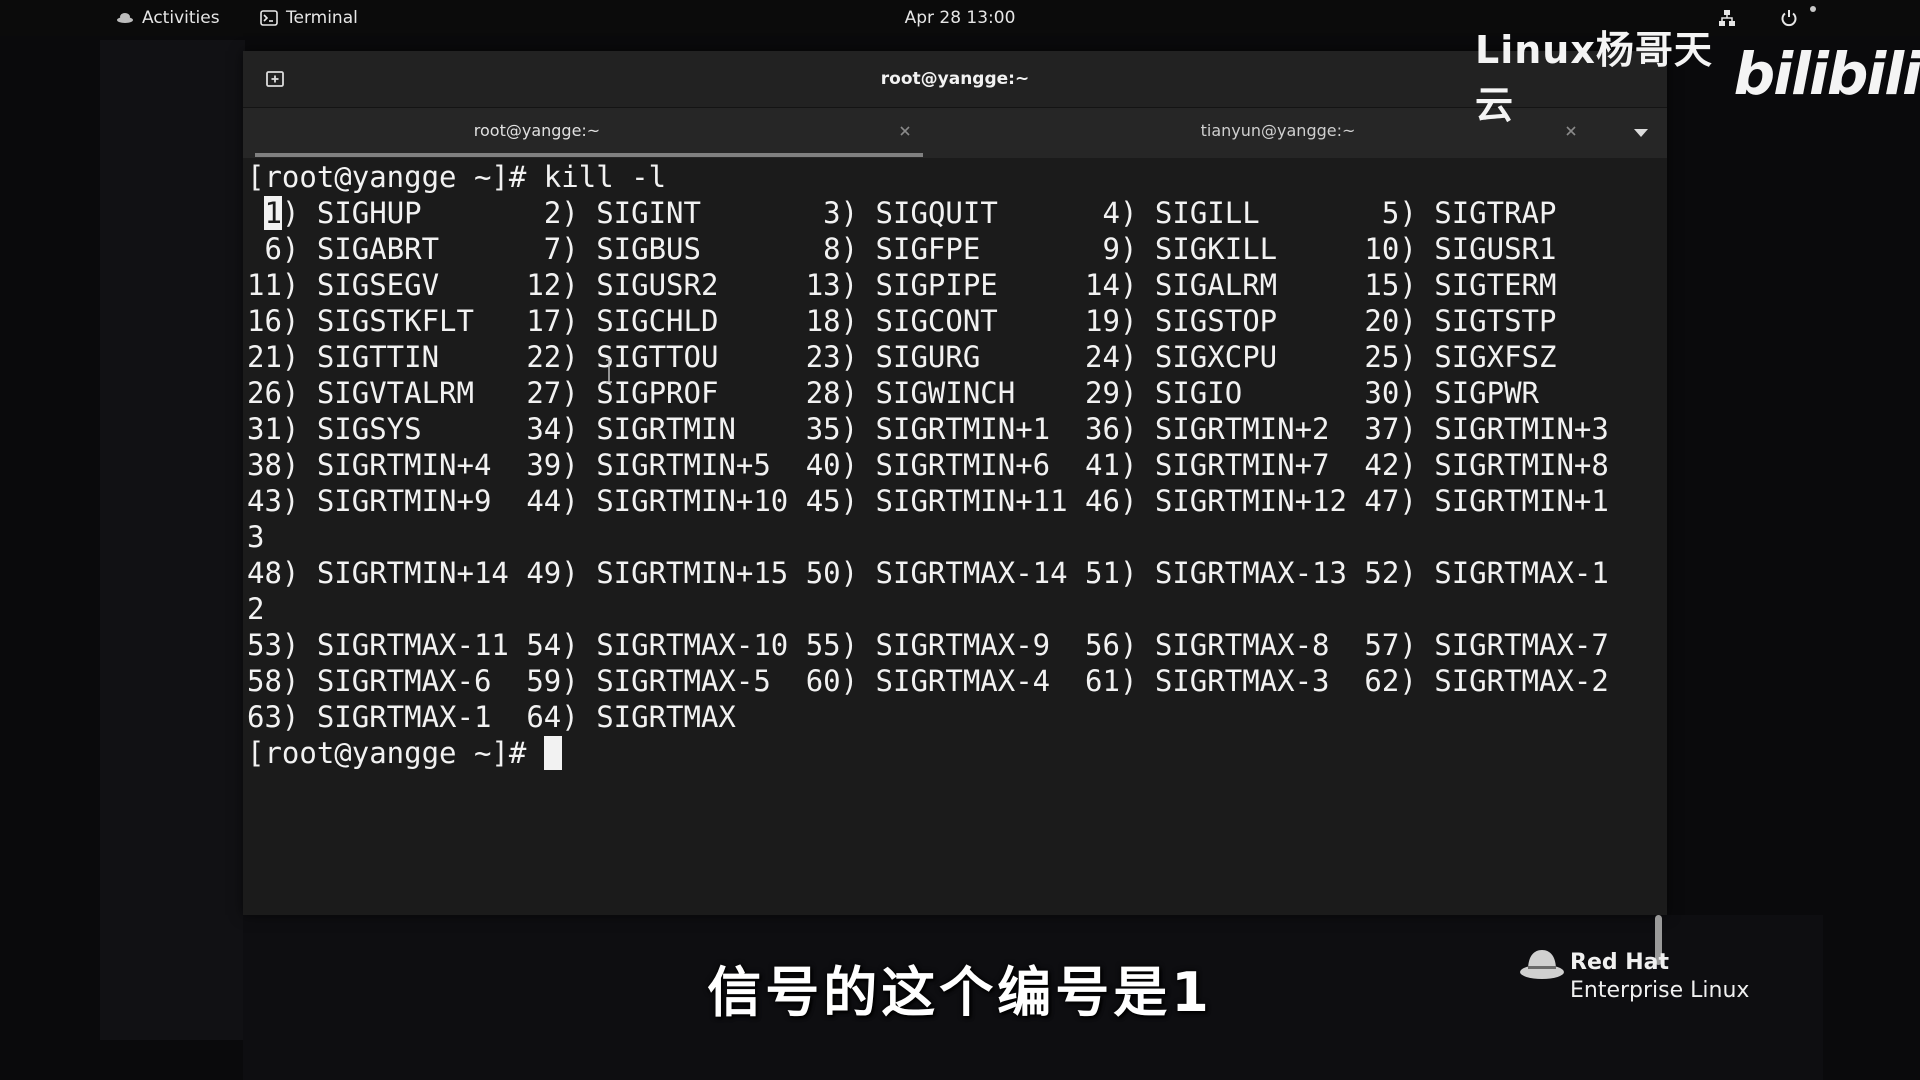  Describe the element at coordinates (1542, 964) in the screenshot. I see `redhat-logo-icon` at that location.